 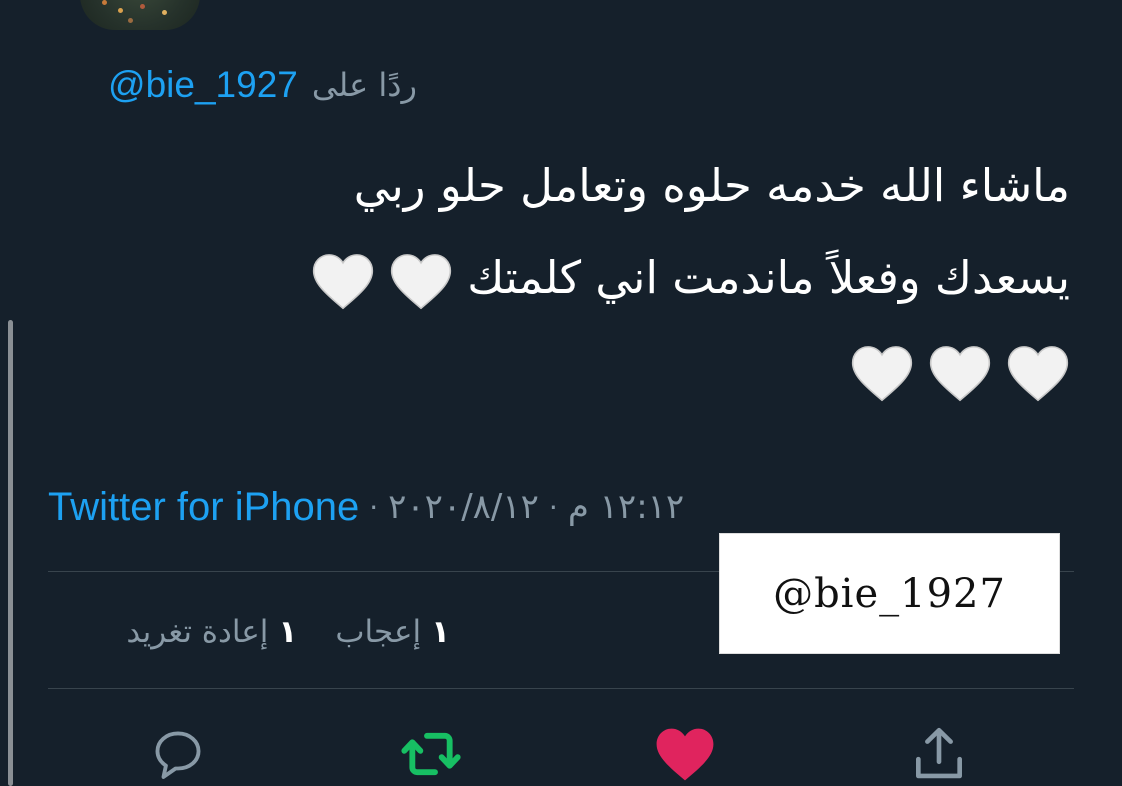 I want to click on watermark-label: @bie_1927, so click(x=889, y=593).